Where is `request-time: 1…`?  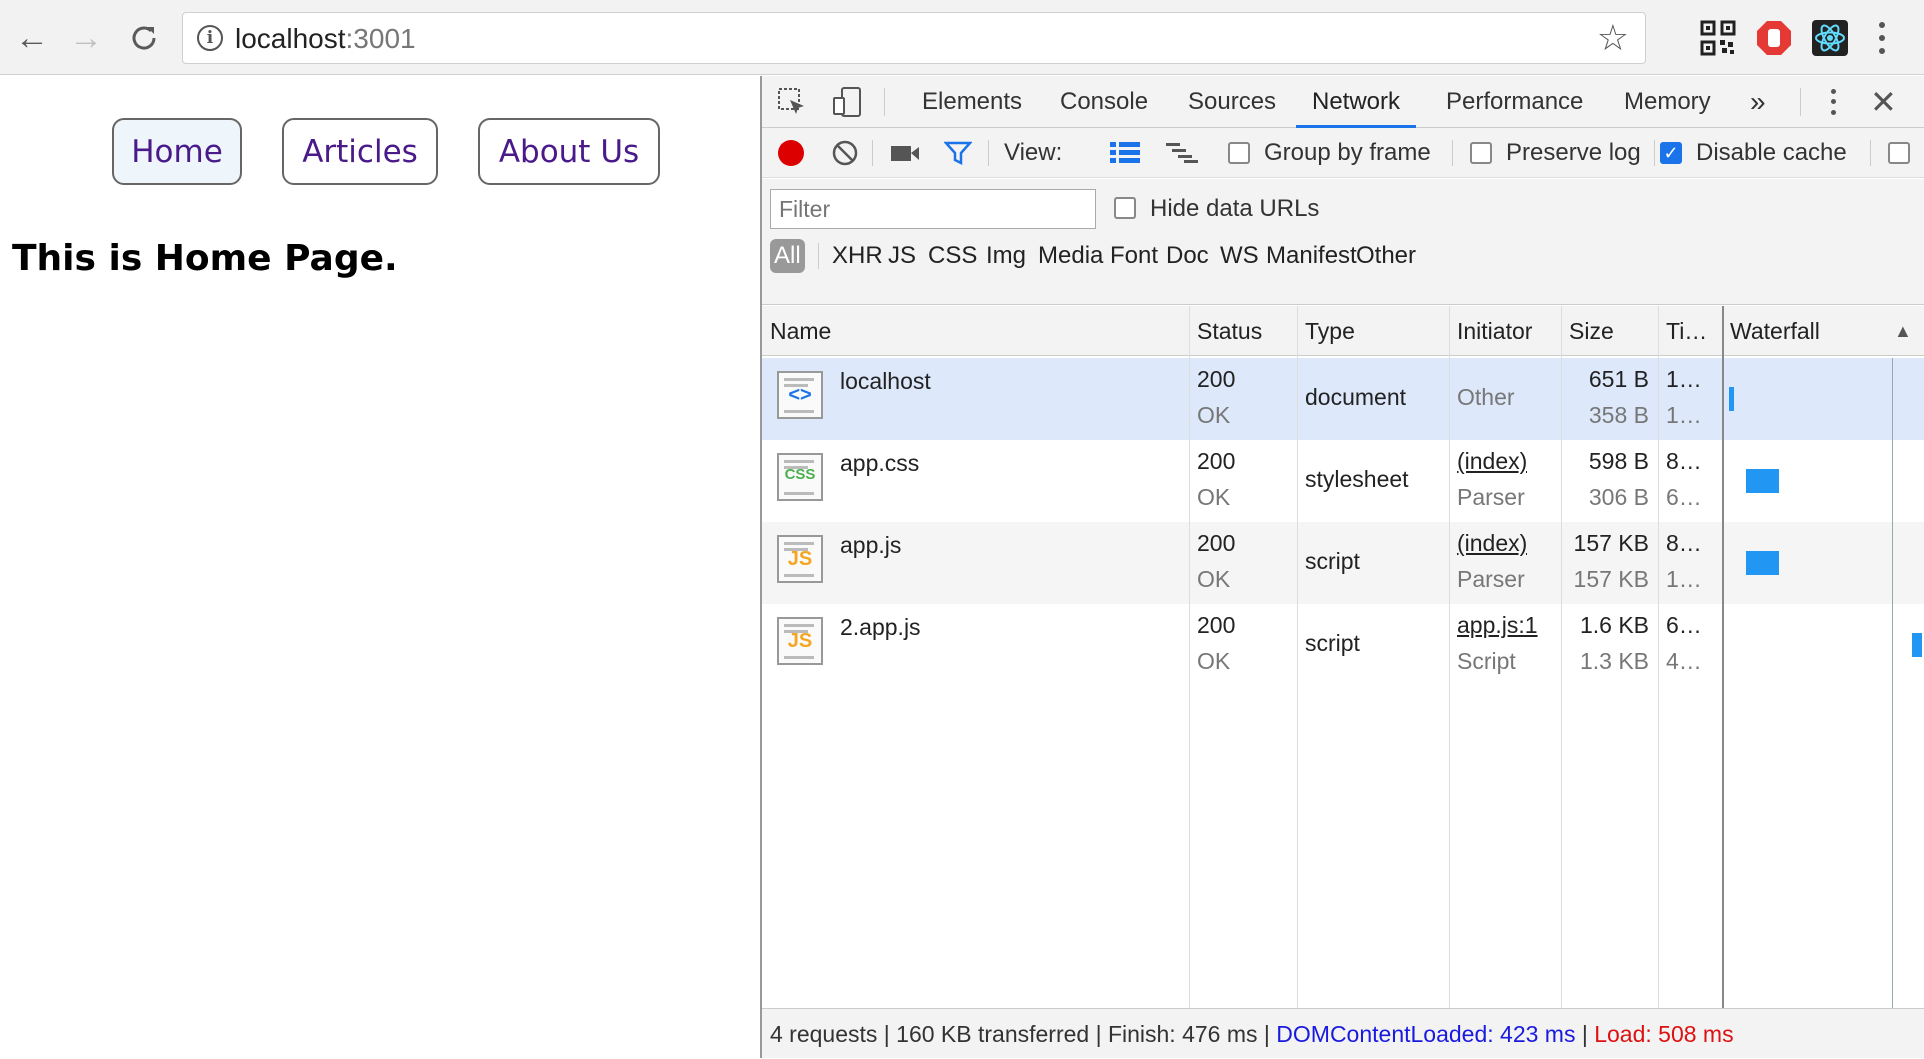
request-time: 1… is located at coordinates (1684, 379).